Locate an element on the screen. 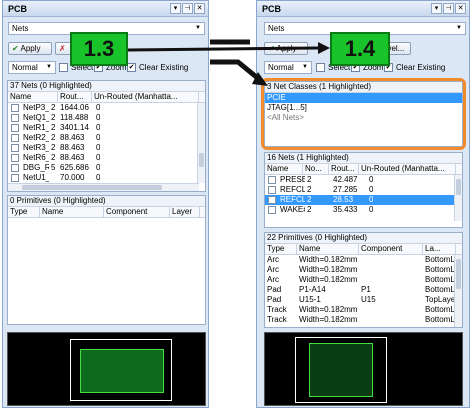 The width and height of the screenshot is (474, 410). callout-step-1-4: 1.4 is located at coordinates (360, 49).